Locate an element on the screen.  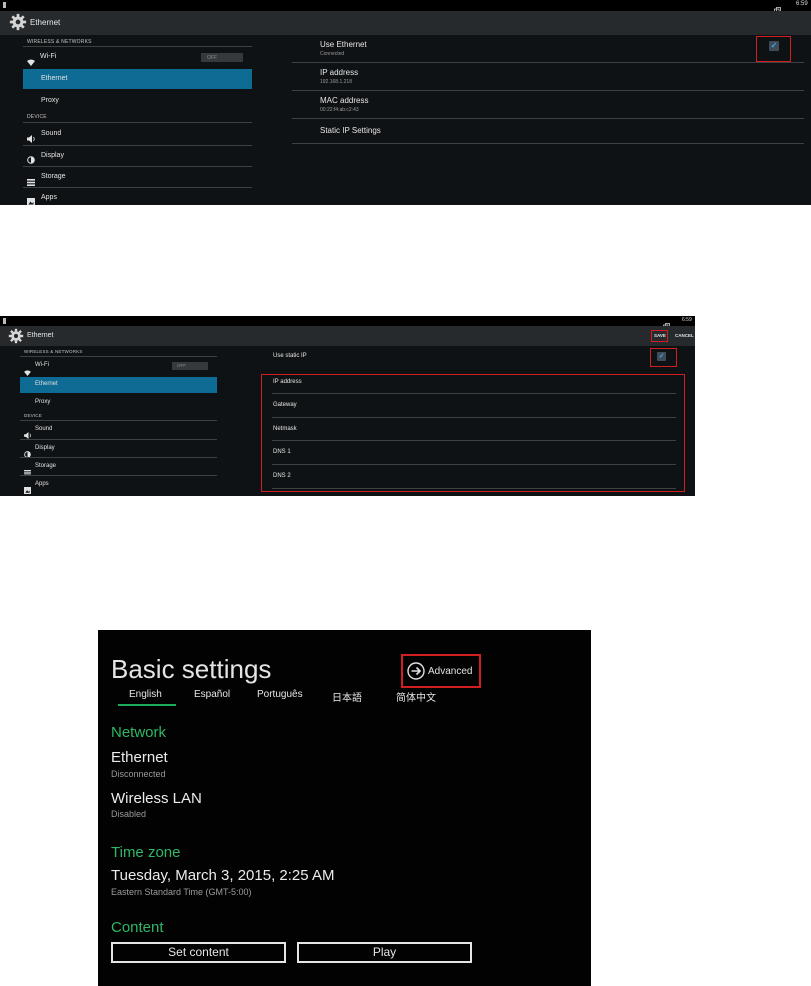
use-ethernet-row: Use Ethernet Connected is located at coordinates (554, 48).